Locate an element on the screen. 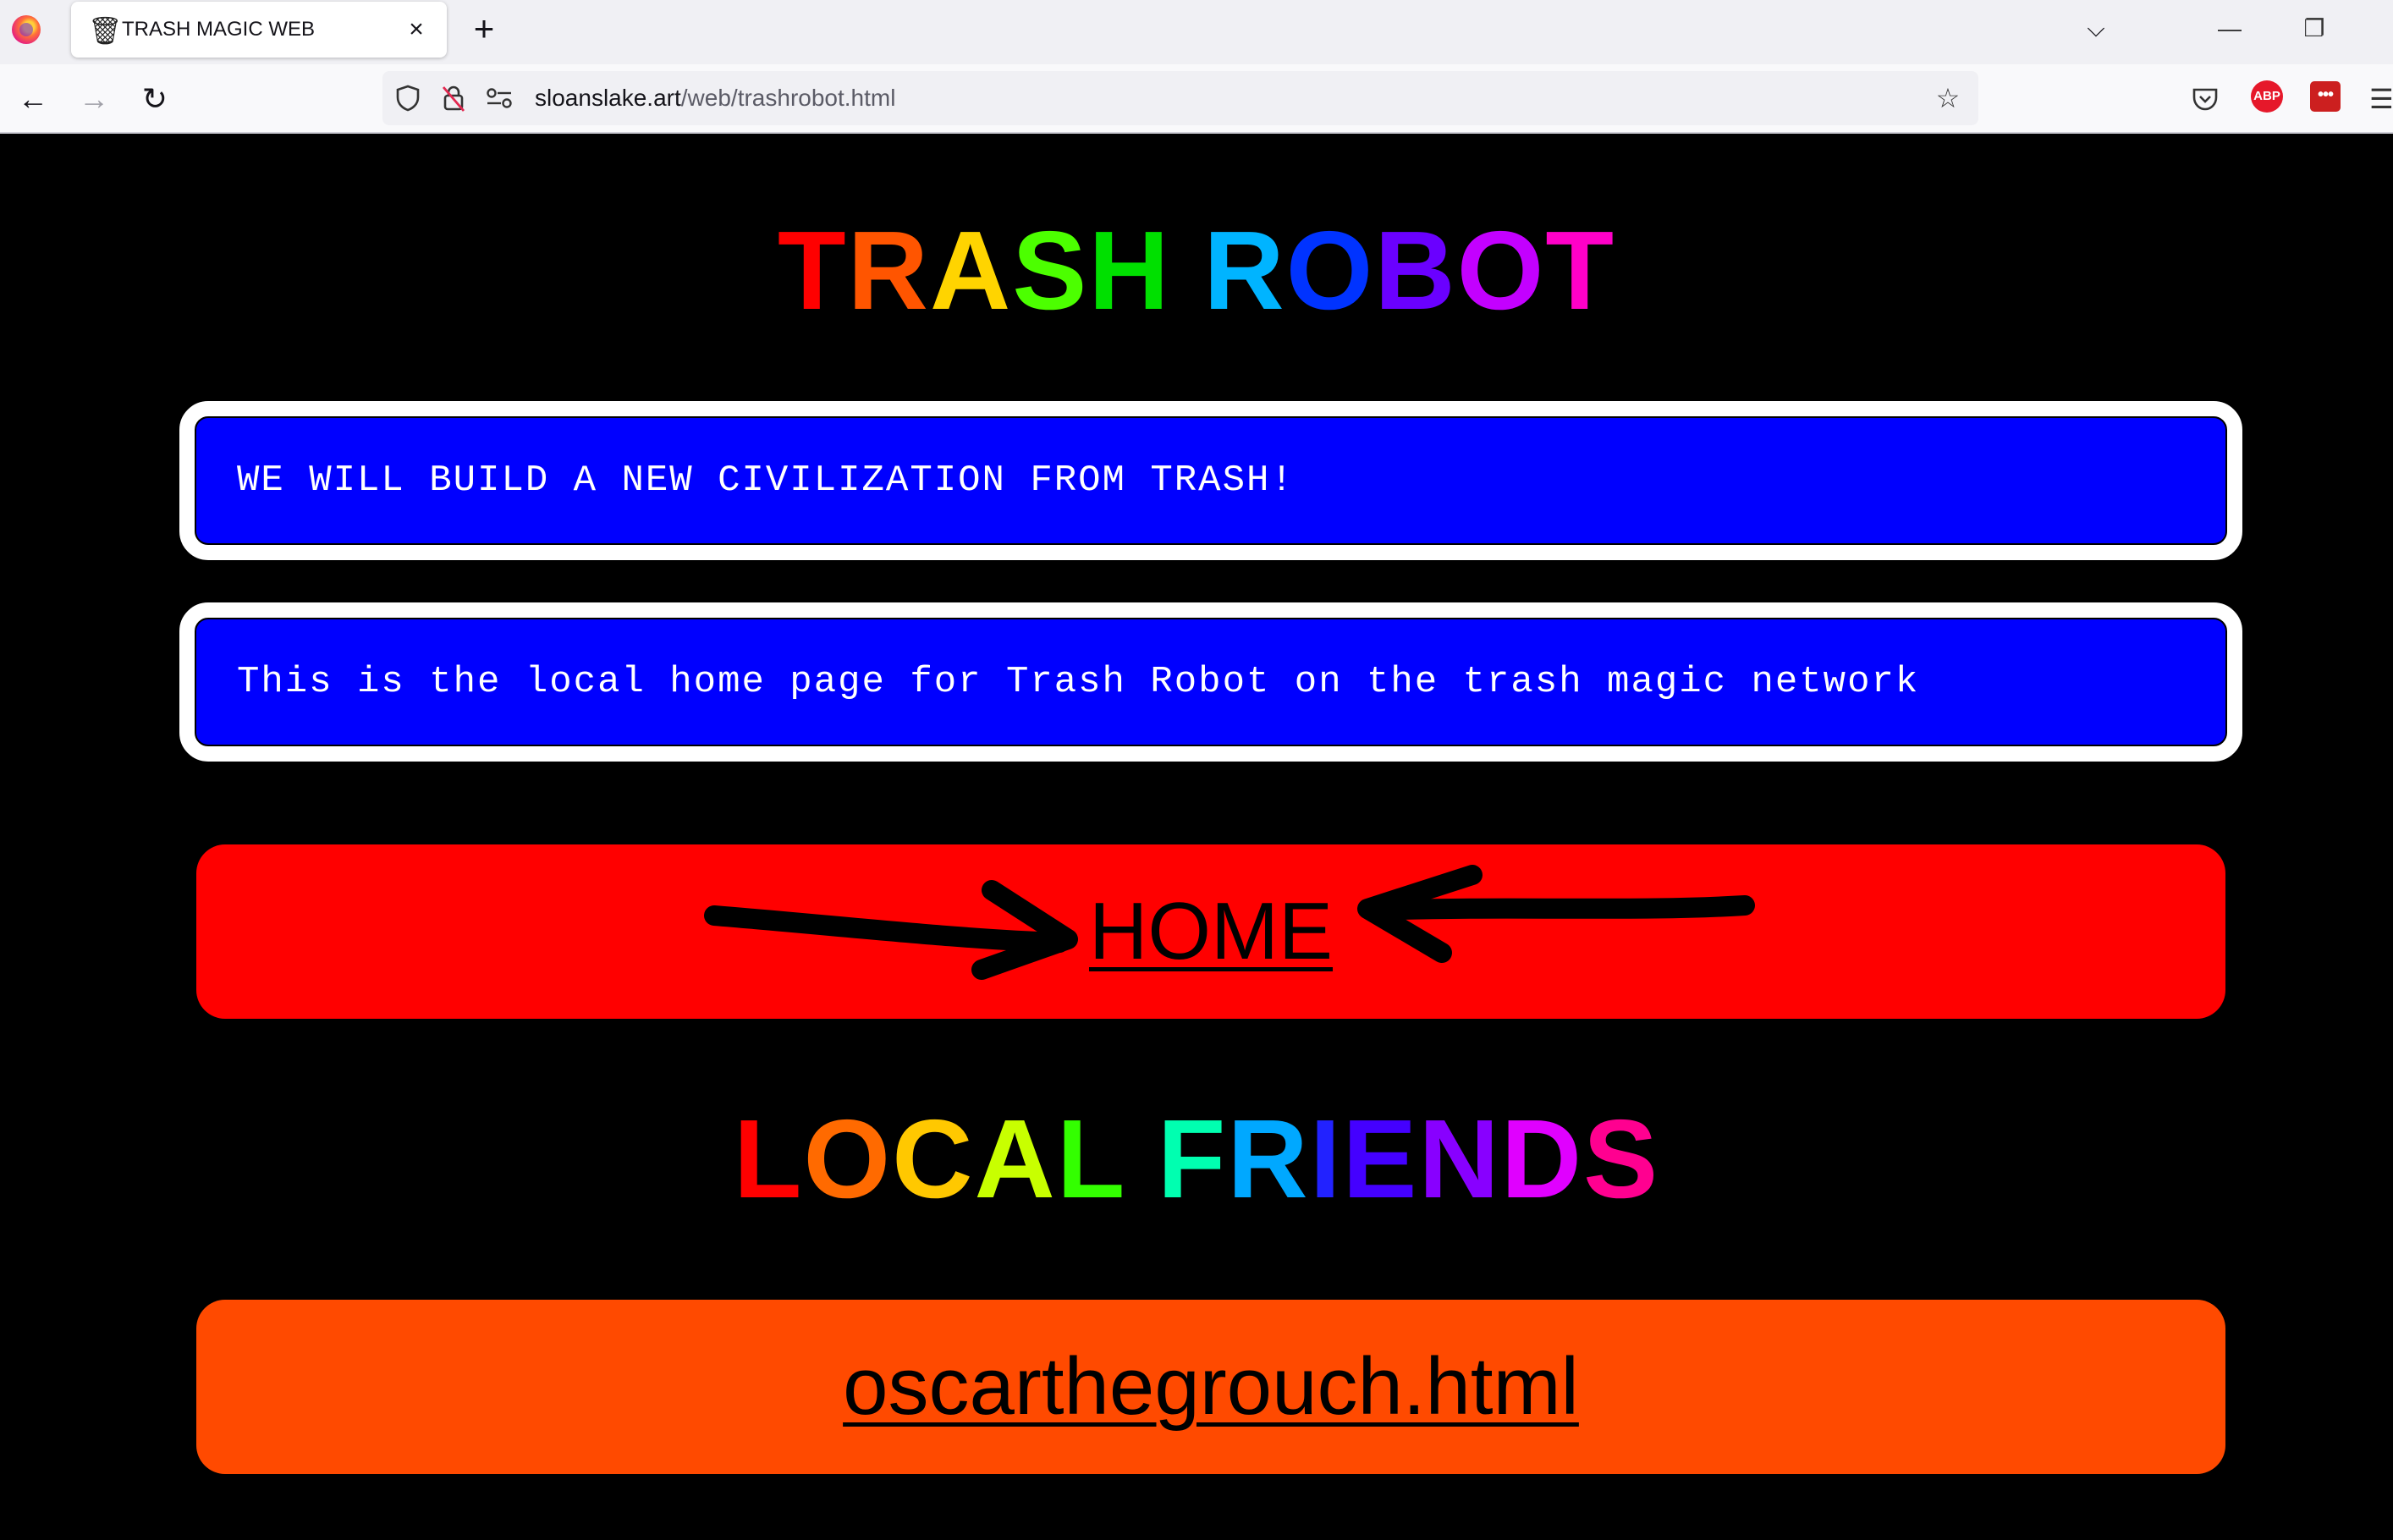  home-link: HOME is located at coordinates (1210, 932).